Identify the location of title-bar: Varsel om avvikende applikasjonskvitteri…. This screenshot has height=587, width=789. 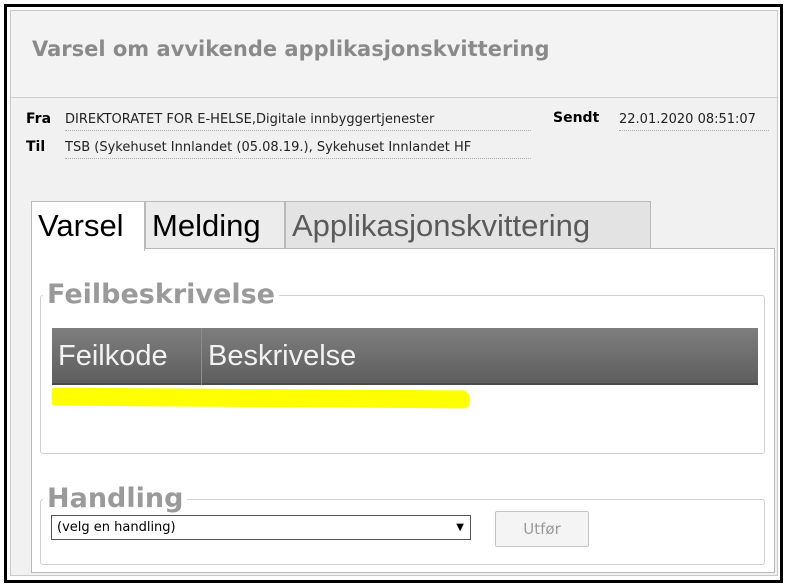
(394, 54).